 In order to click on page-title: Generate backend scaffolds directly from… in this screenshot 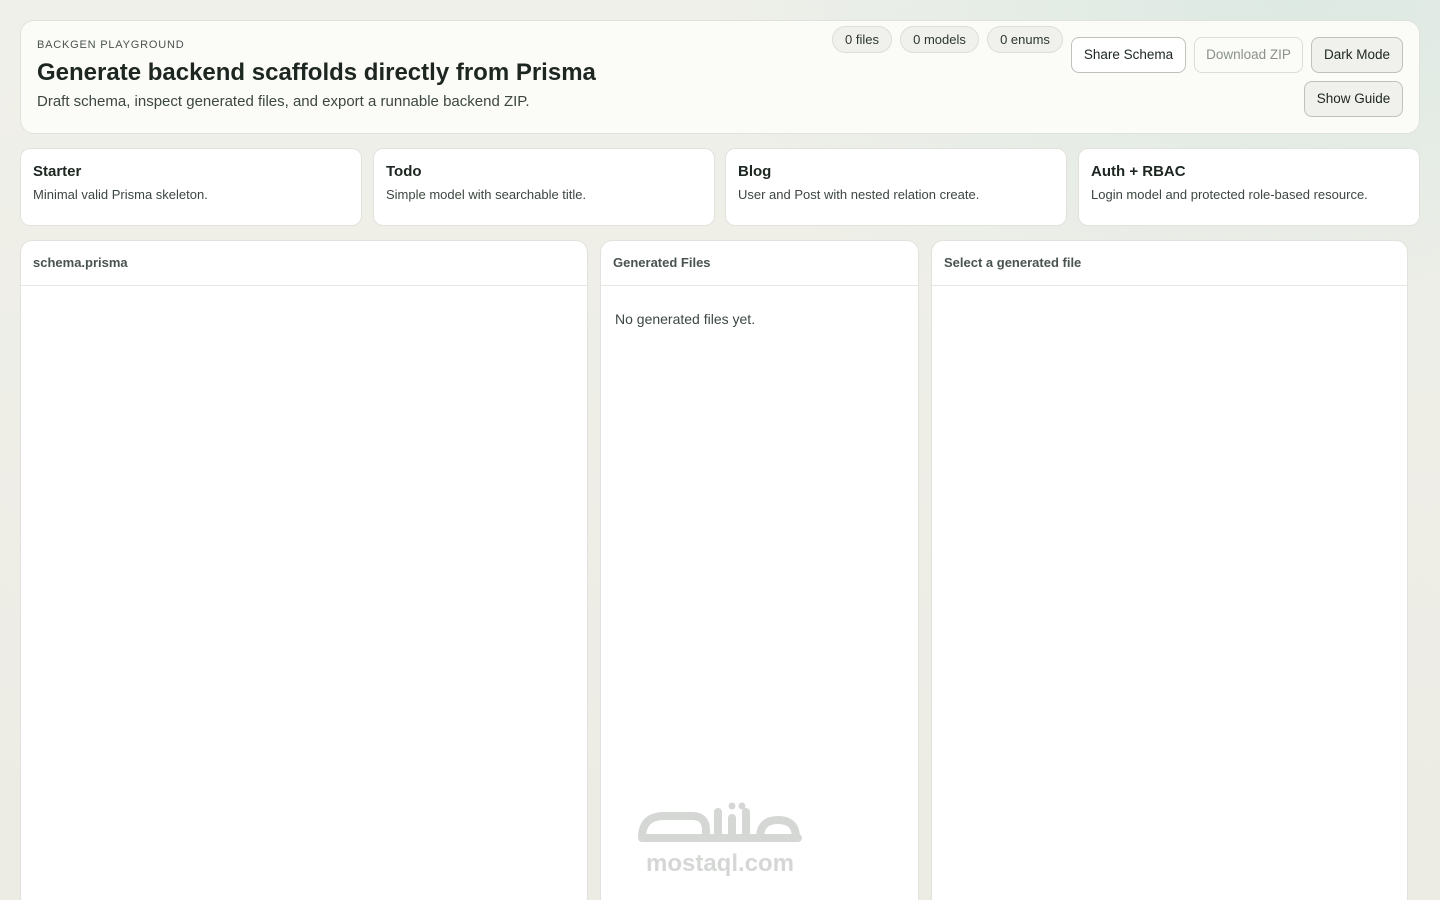, I will do `click(316, 72)`.